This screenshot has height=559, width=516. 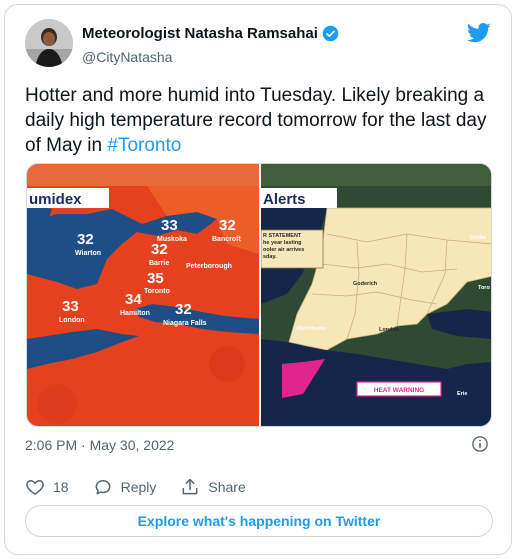 I want to click on like-button: 18, so click(x=47, y=487).